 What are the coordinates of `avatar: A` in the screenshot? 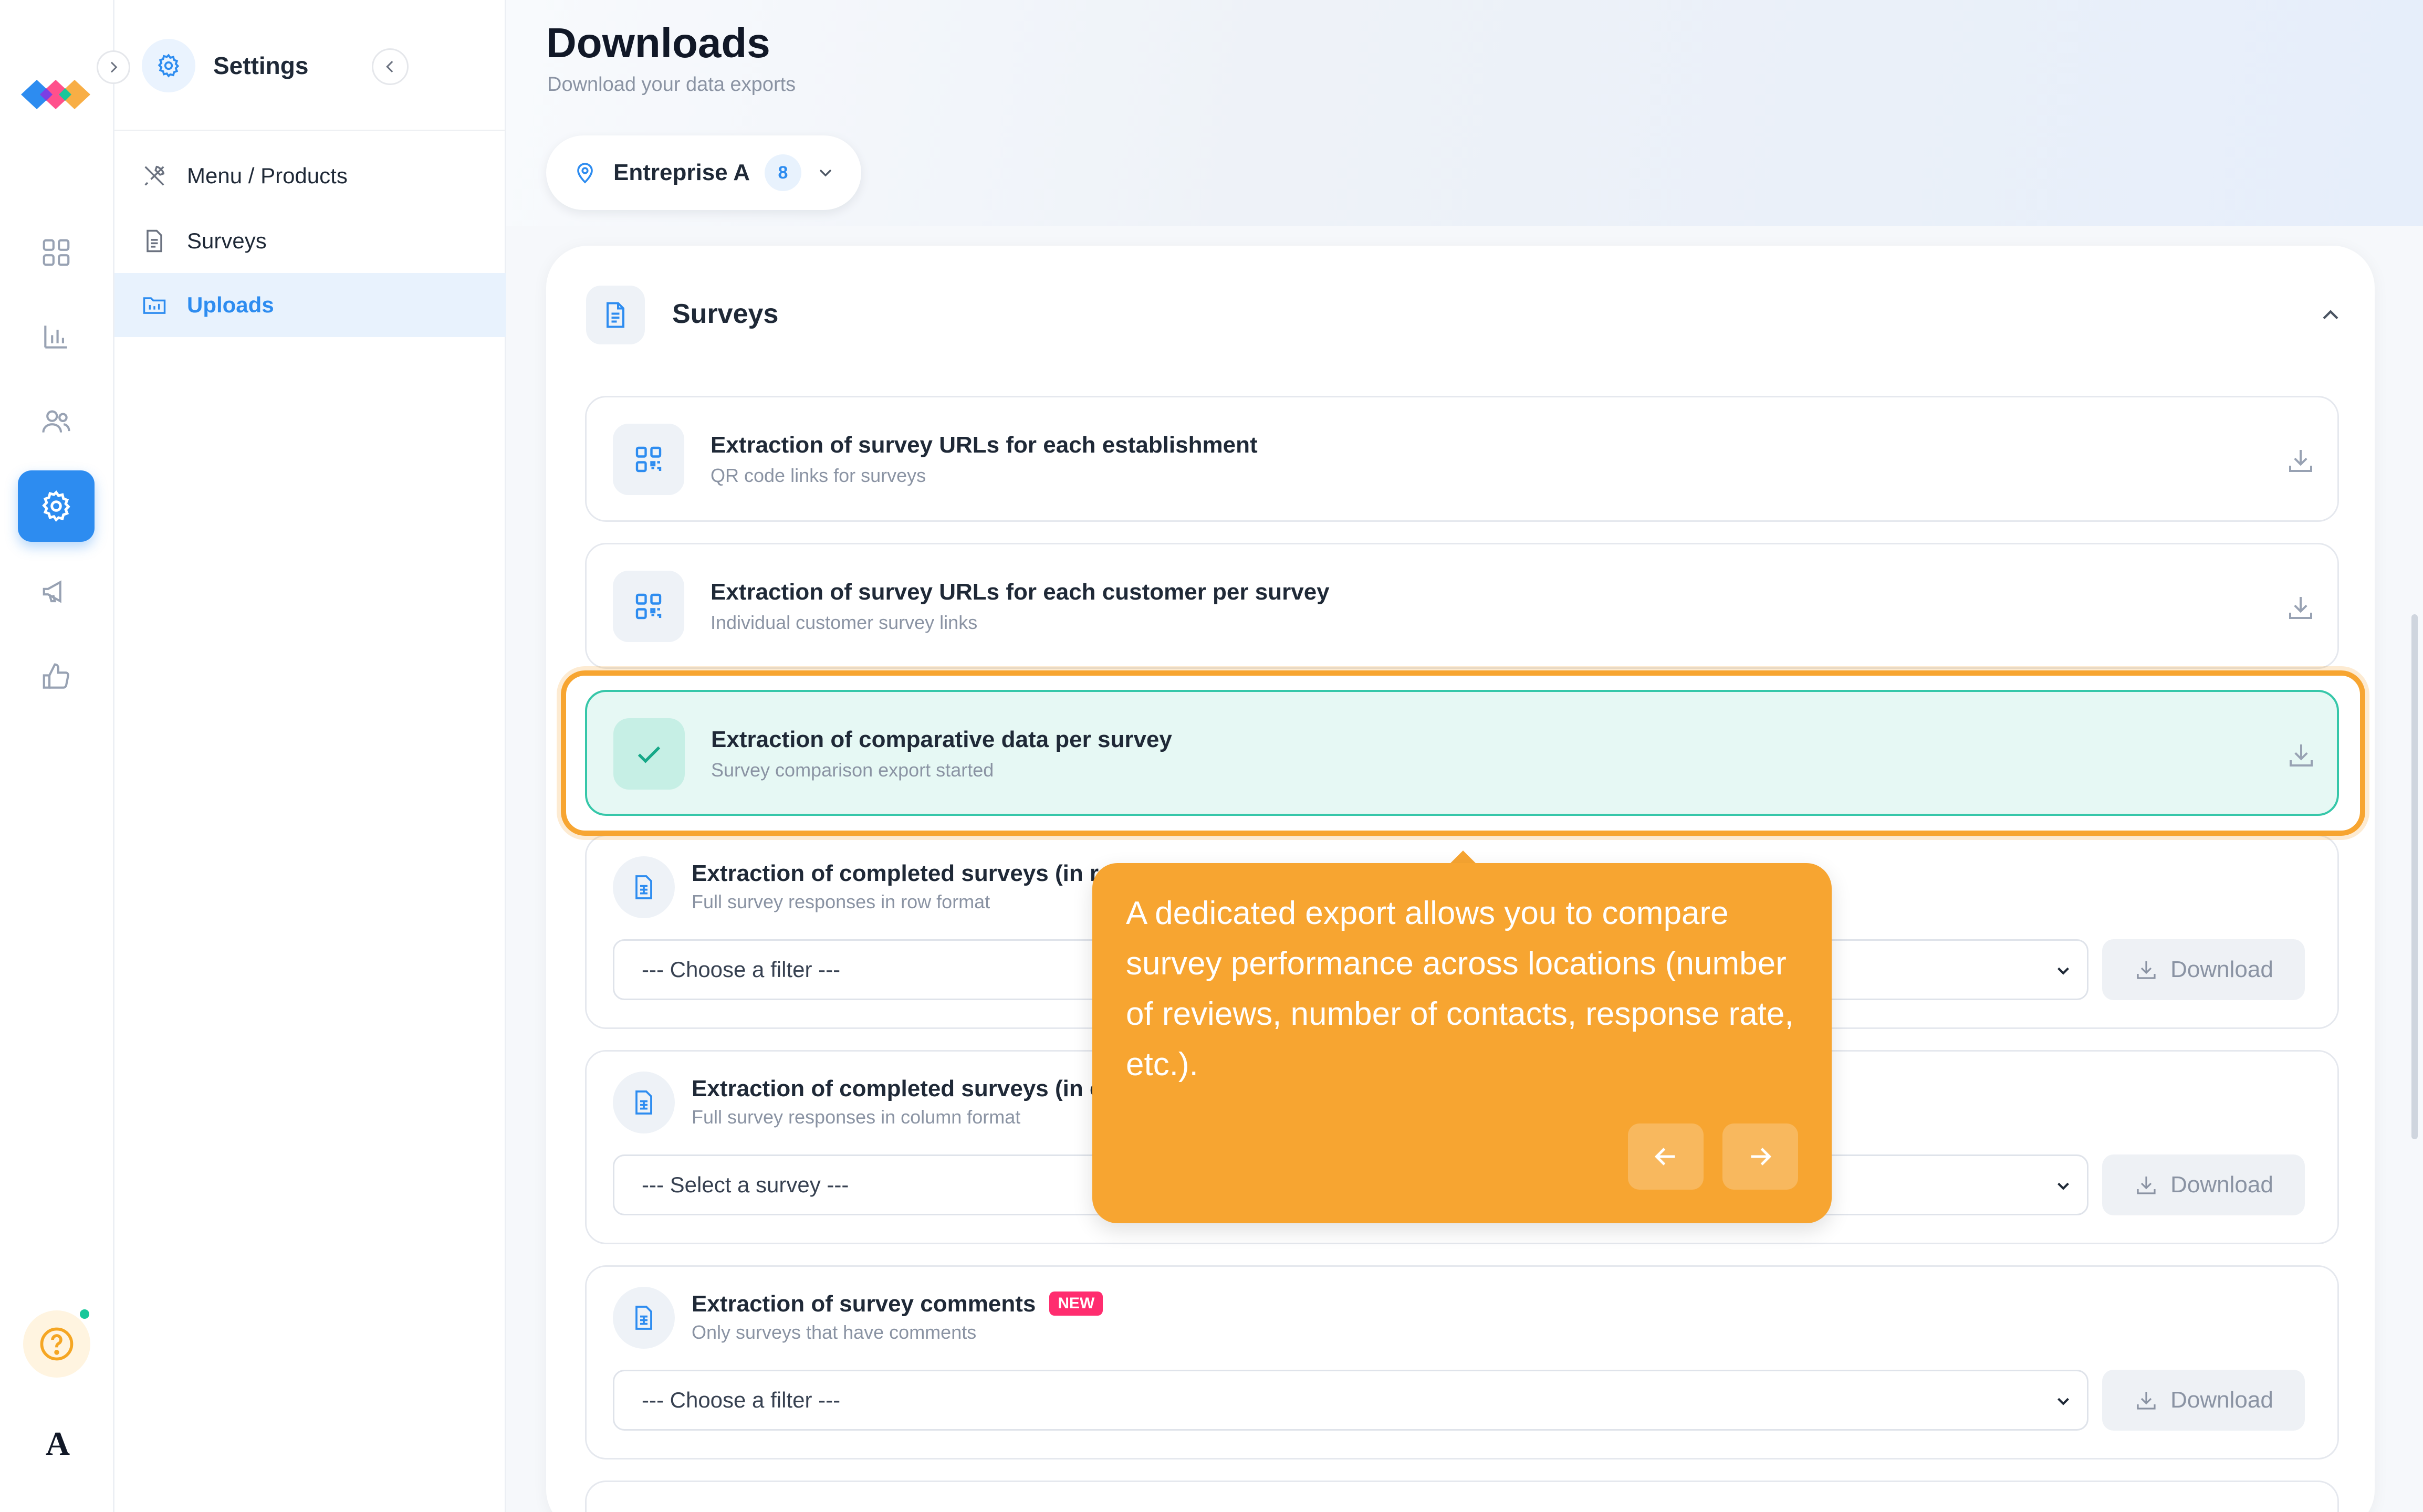 It's located at (58, 1444).